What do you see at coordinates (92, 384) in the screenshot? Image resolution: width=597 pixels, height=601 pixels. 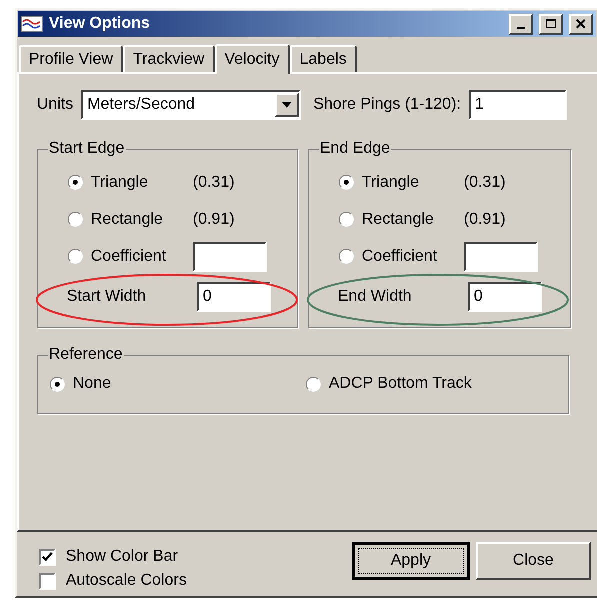 I see `option-label: None` at bounding box center [92, 384].